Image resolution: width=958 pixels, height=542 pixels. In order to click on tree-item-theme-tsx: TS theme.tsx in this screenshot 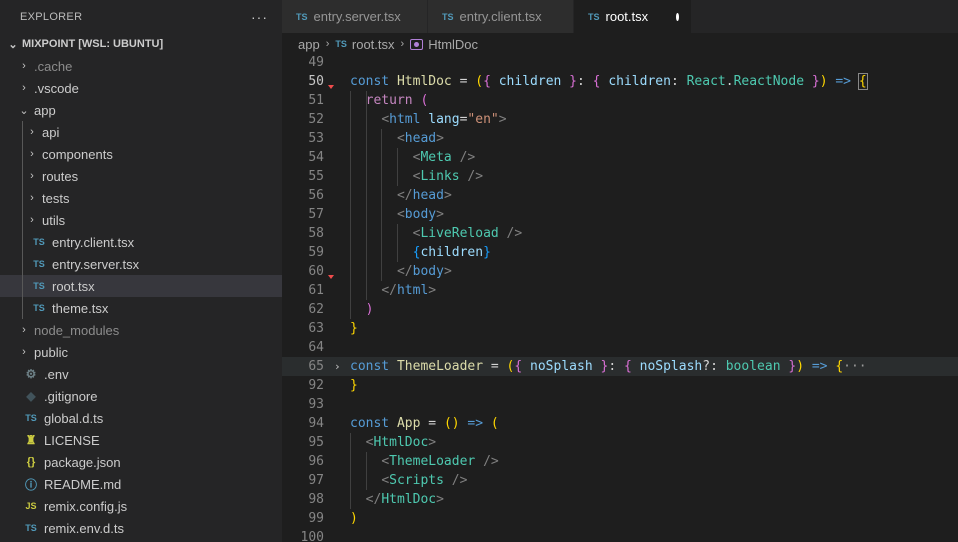, I will do `click(141, 308)`.